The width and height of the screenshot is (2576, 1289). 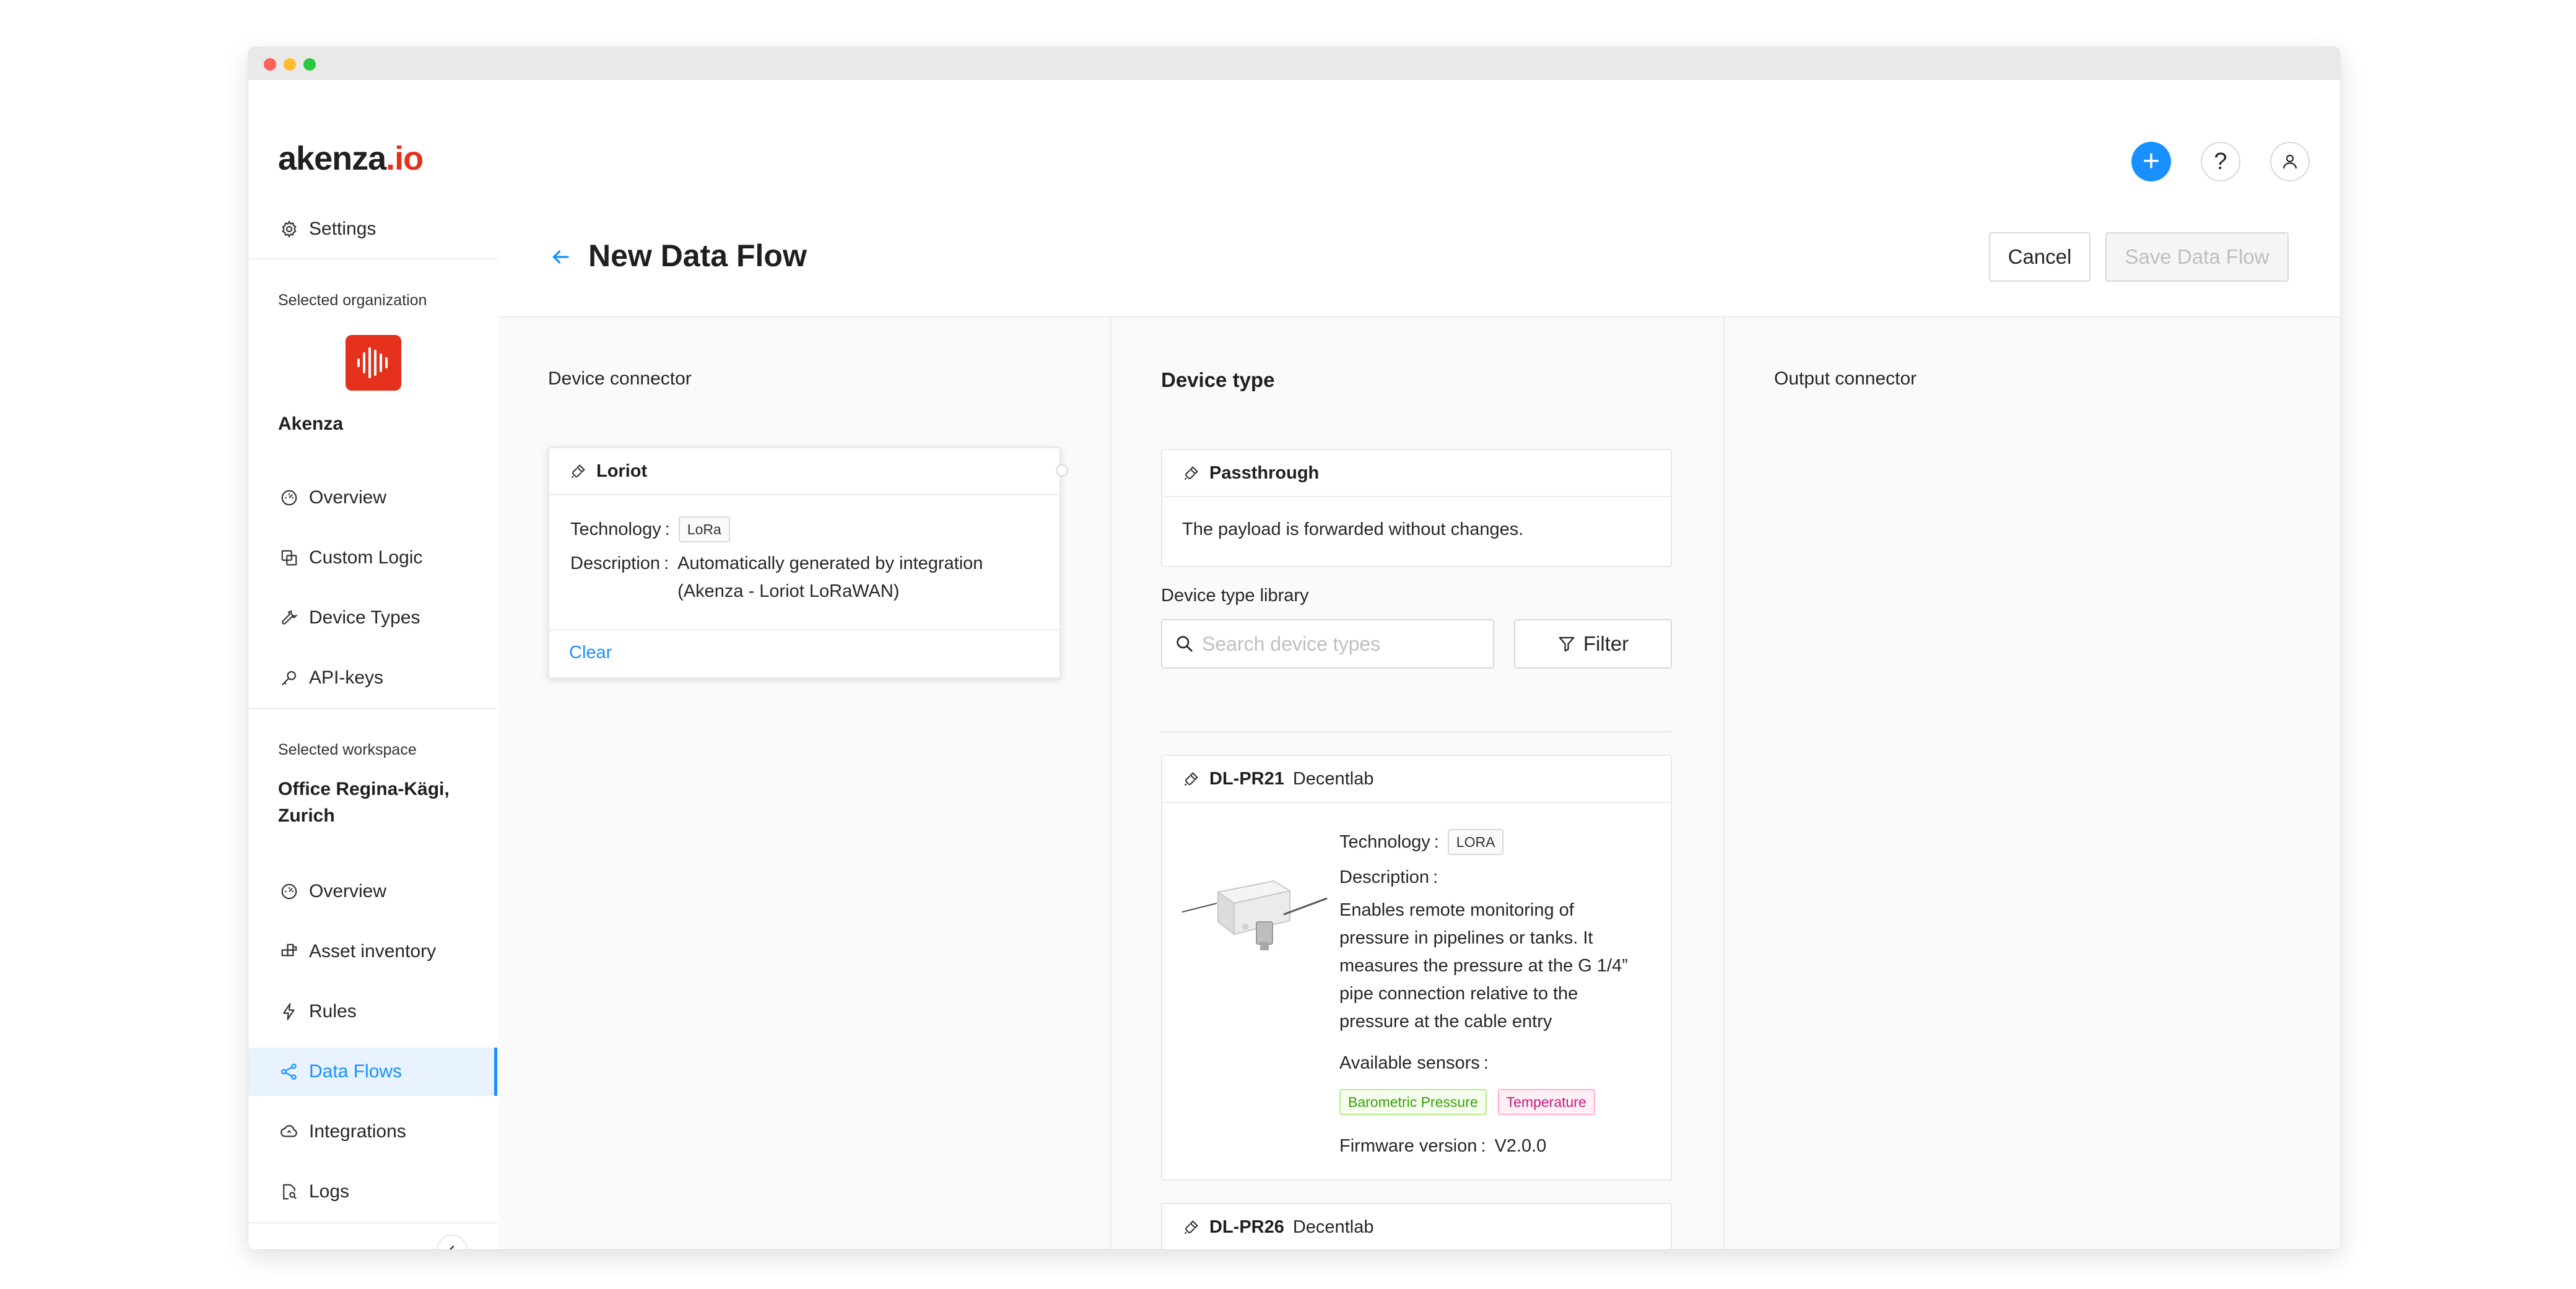 What do you see at coordinates (364, 789) in the screenshot?
I see `workspace-name-line: Office Regina-Kägi,` at bounding box center [364, 789].